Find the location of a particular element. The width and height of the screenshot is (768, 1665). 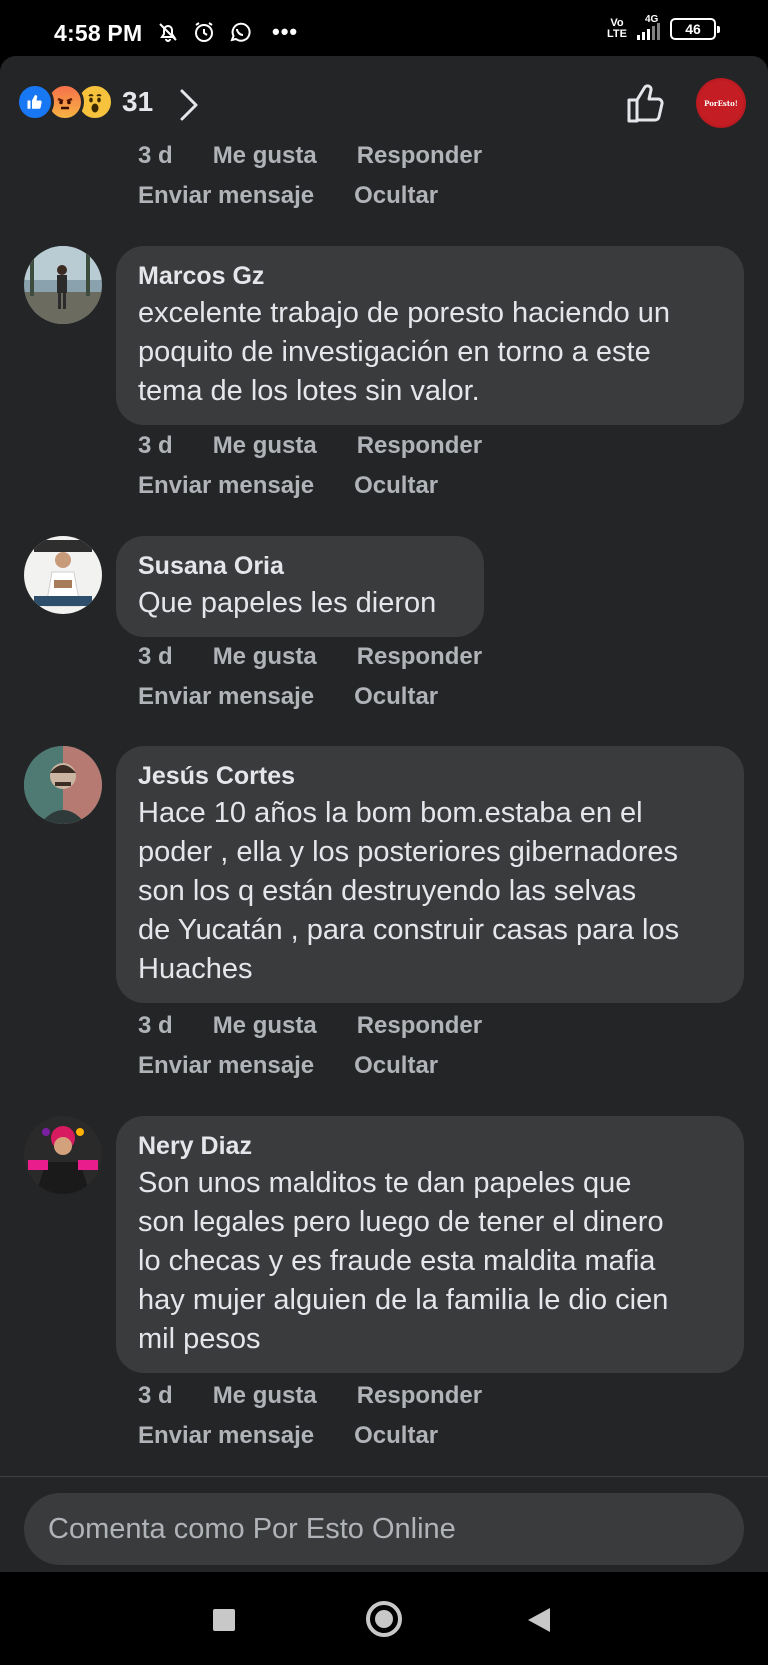

reaction-bar: 31 PorEsto! is located at coordinates (384, 100).